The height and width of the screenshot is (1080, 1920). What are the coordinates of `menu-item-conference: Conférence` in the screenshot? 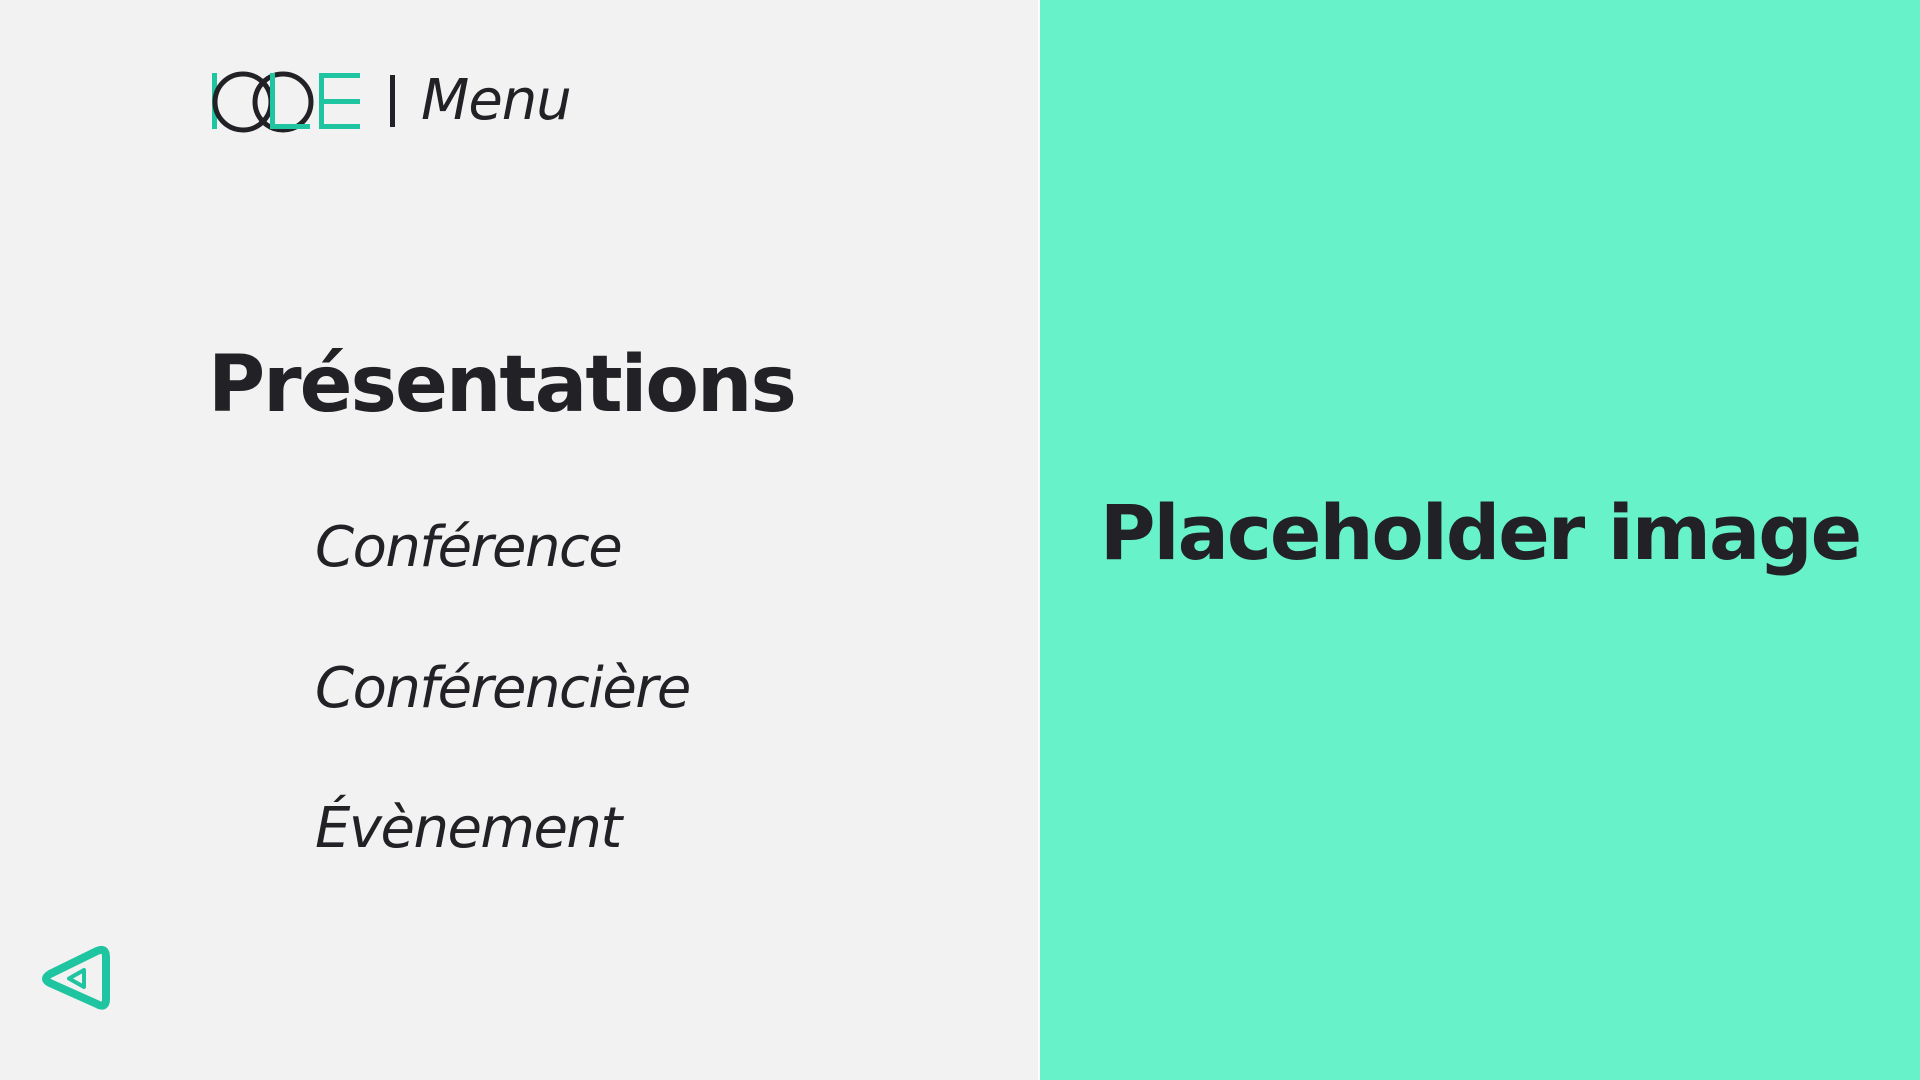 It's located at (469, 548).